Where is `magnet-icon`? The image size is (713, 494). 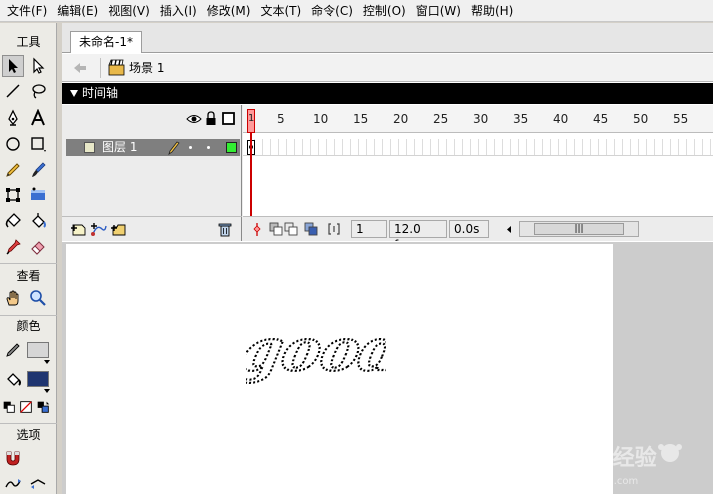
magnet-icon is located at coordinates (13, 458).